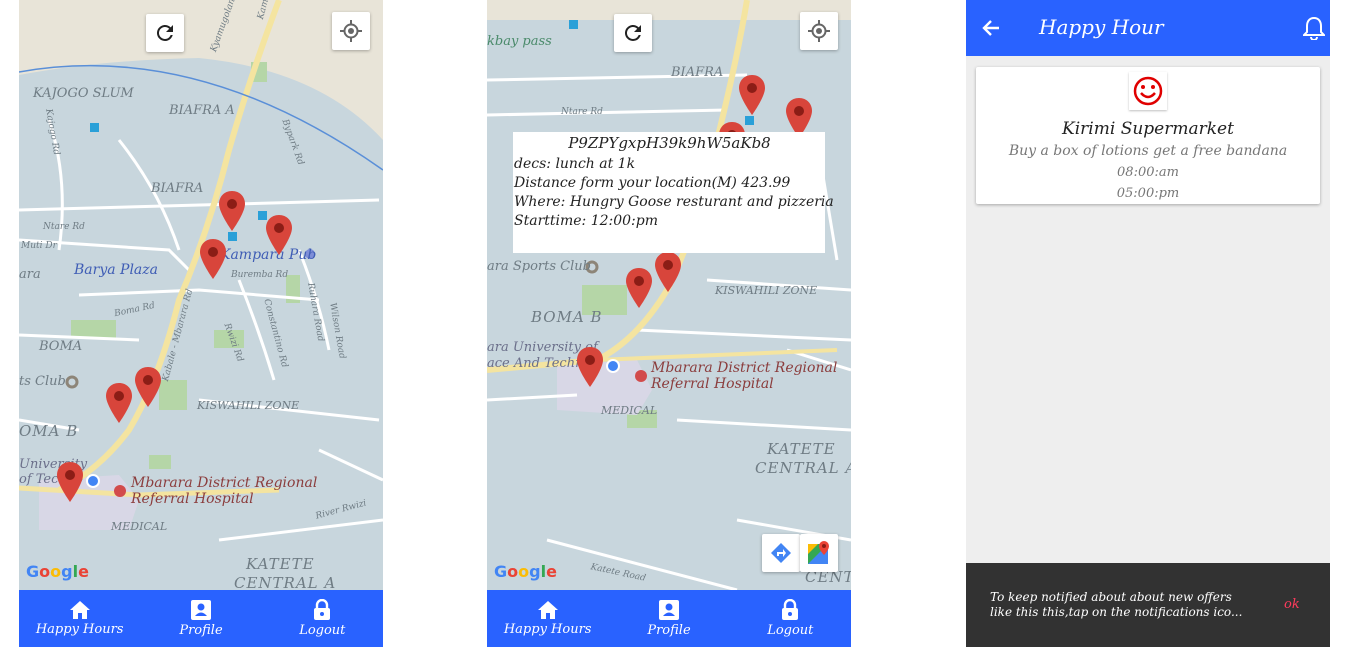  I want to click on info-desc: decs: lunch at 1k, so click(575, 164).